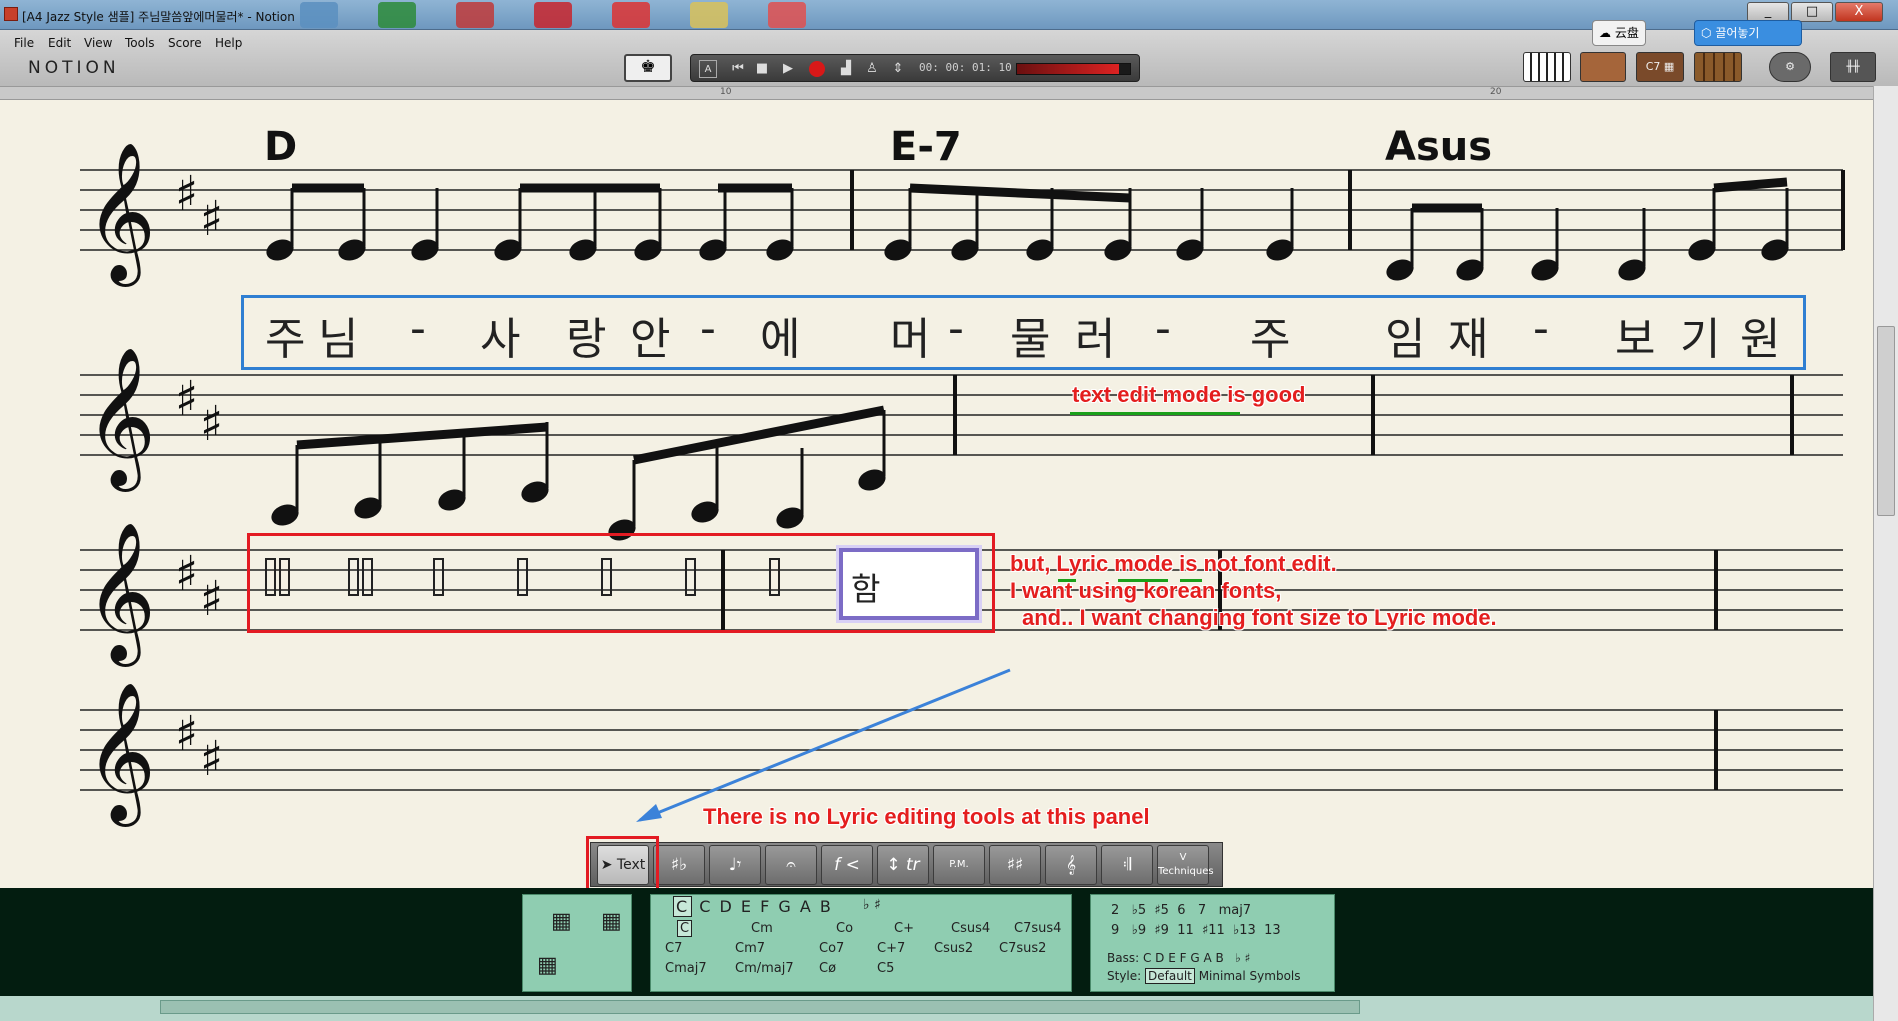 Image resolution: width=1898 pixels, height=1021 pixels. Describe the element at coordinates (673, 948) in the screenshot. I see `chord-quality: C7` at that location.